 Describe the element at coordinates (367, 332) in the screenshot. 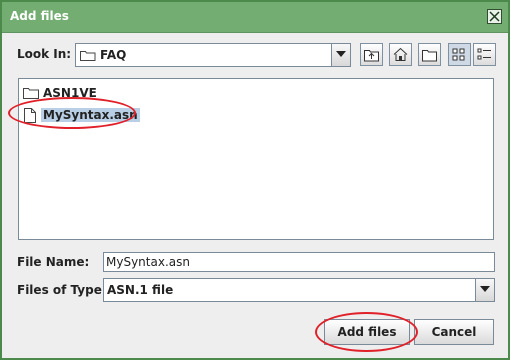

I see `add-files-button: Add files` at that location.